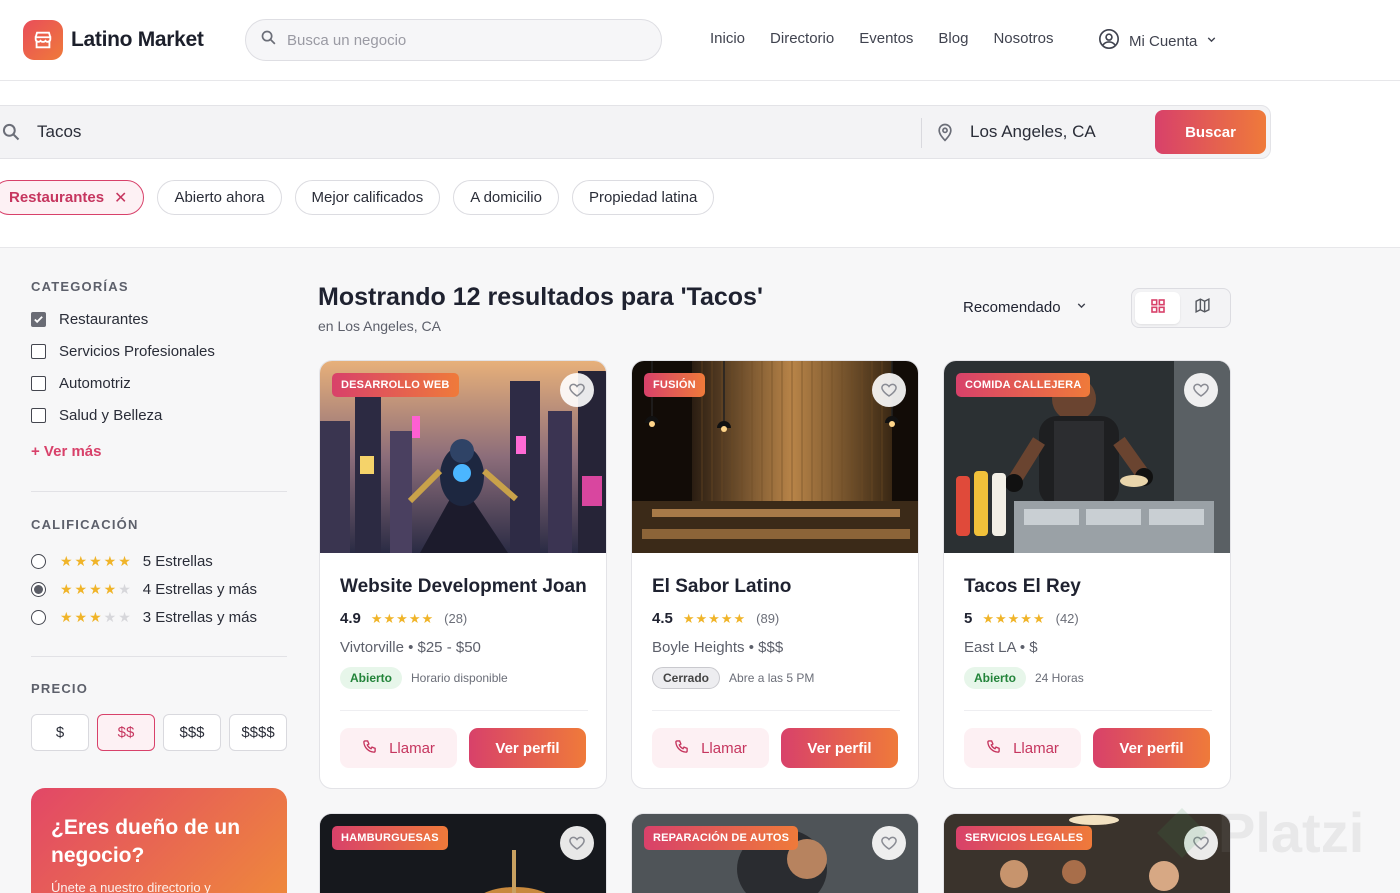 The width and height of the screenshot is (1400, 893). Describe the element at coordinates (367, 197) in the screenshot. I see `chip-mejor-calificados: Mejor calificados` at that location.